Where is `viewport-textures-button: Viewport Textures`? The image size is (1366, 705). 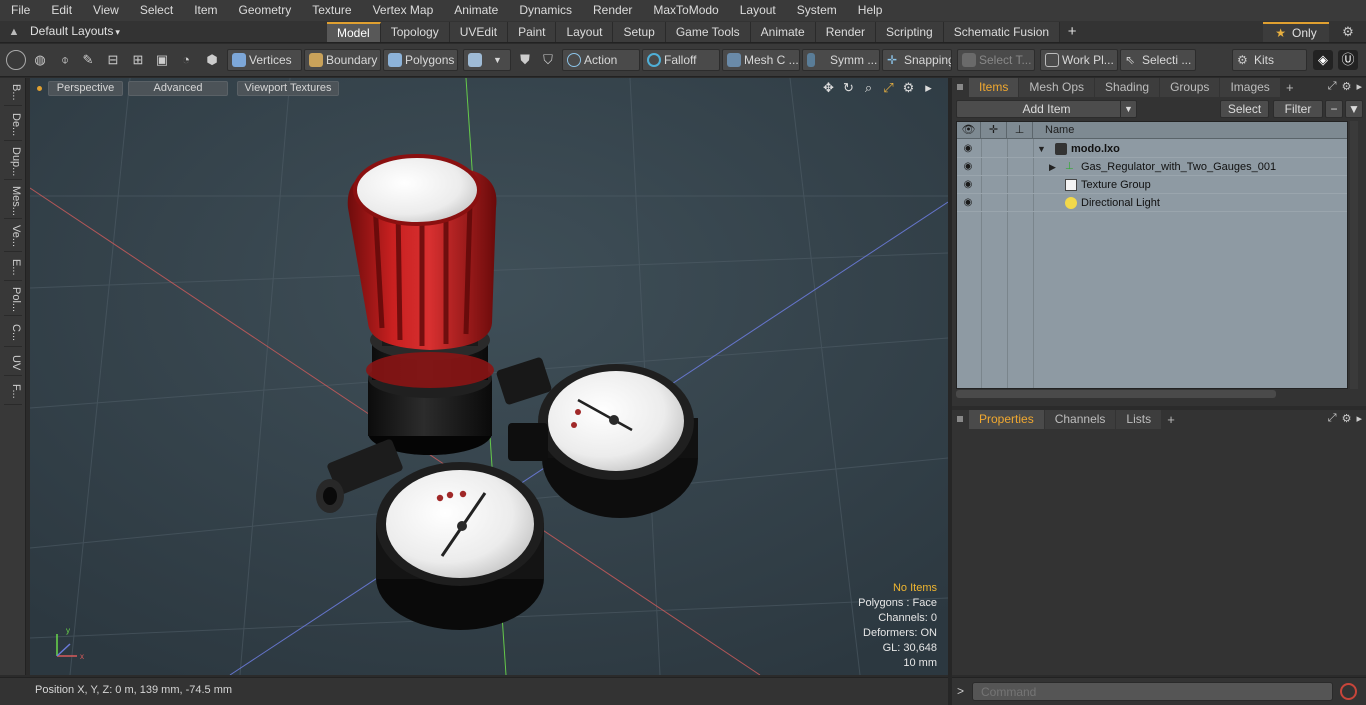
viewport-textures-button: Viewport Textures is located at coordinates (288, 88).